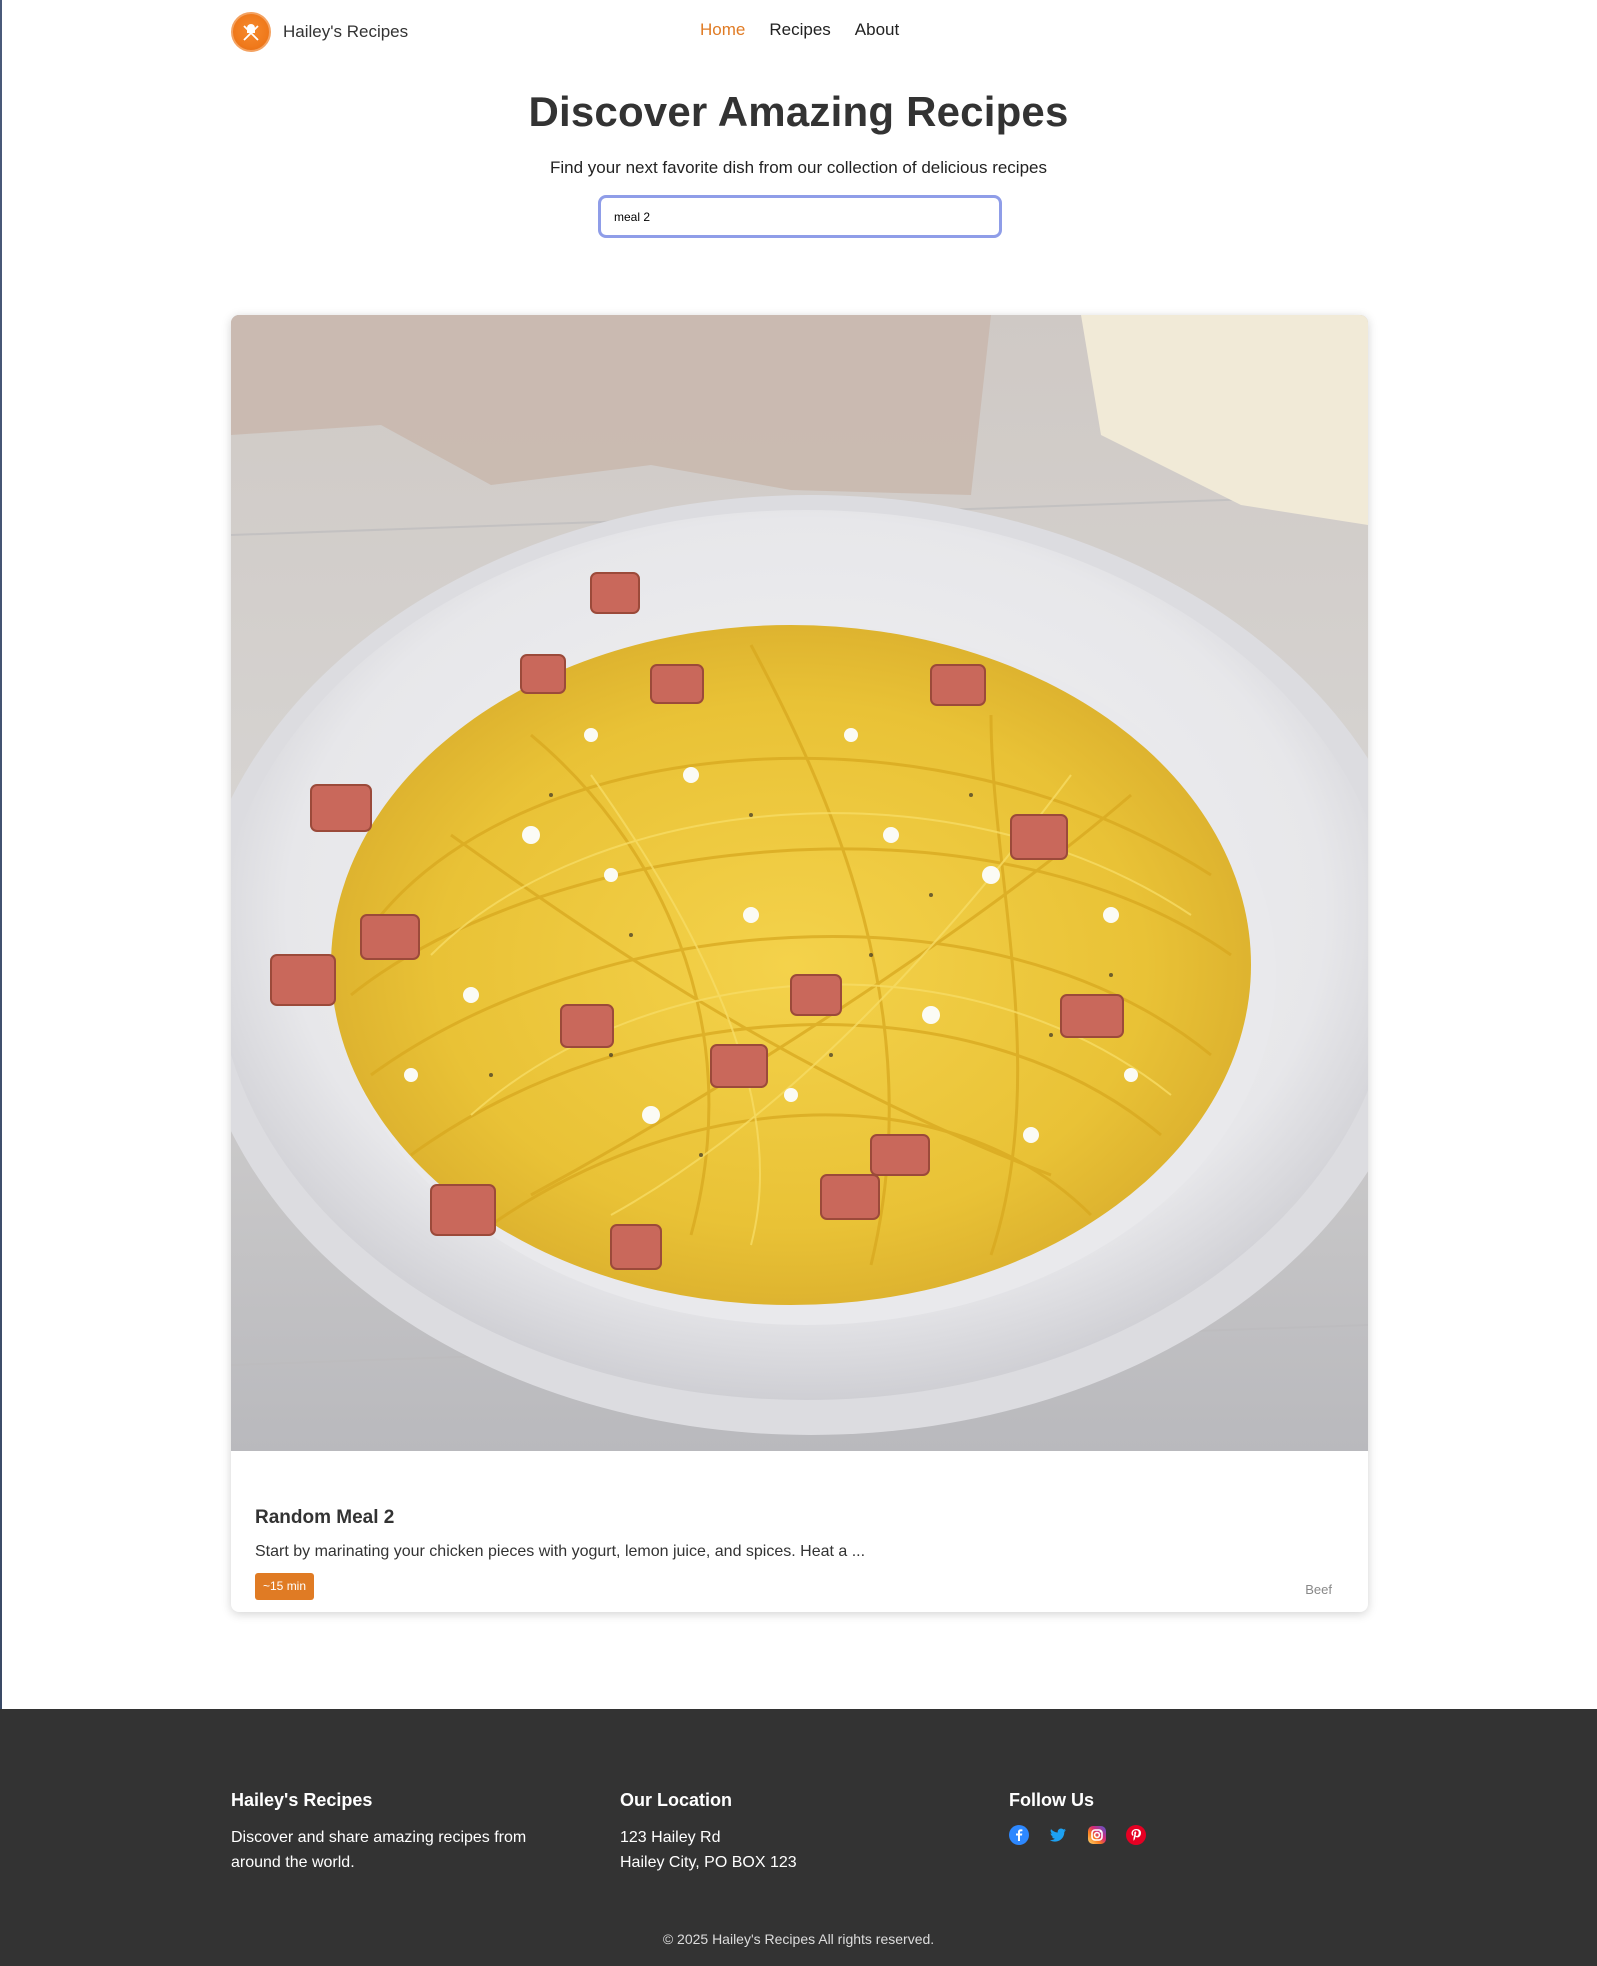 The image size is (1597, 1966). What do you see at coordinates (1051, 1800) in the screenshot?
I see `footer-social-title: Follow Us` at bounding box center [1051, 1800].